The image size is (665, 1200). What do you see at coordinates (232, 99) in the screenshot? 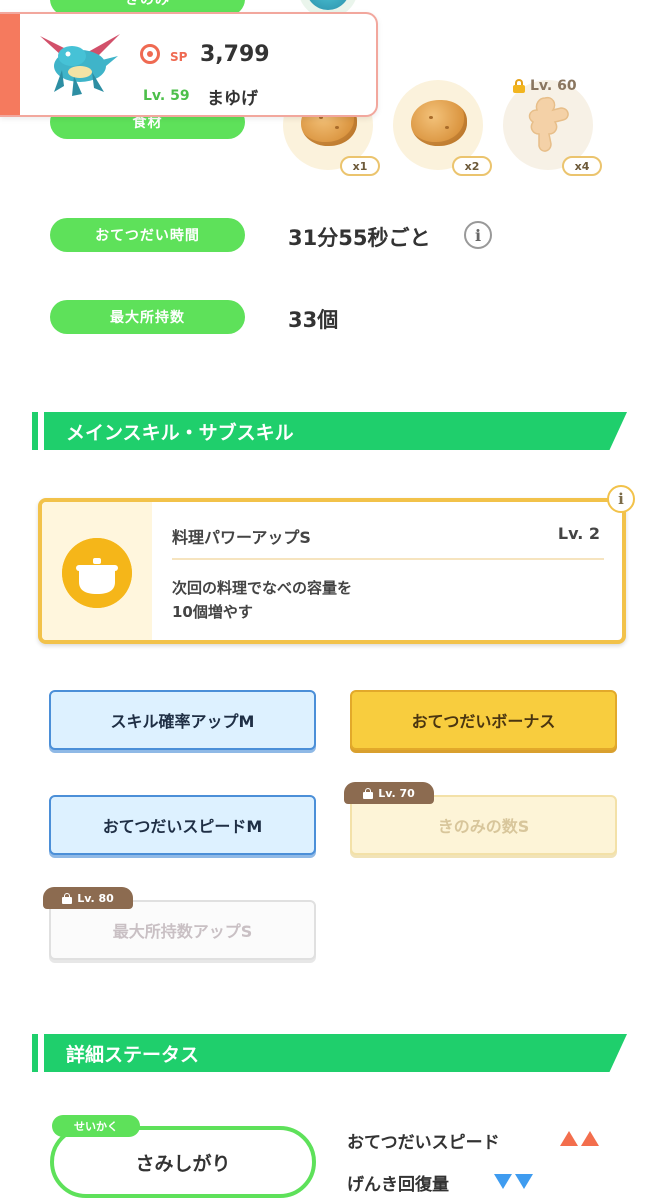
I see `pokemon-nickname: まゆげ` at bounding box center [232, 99].